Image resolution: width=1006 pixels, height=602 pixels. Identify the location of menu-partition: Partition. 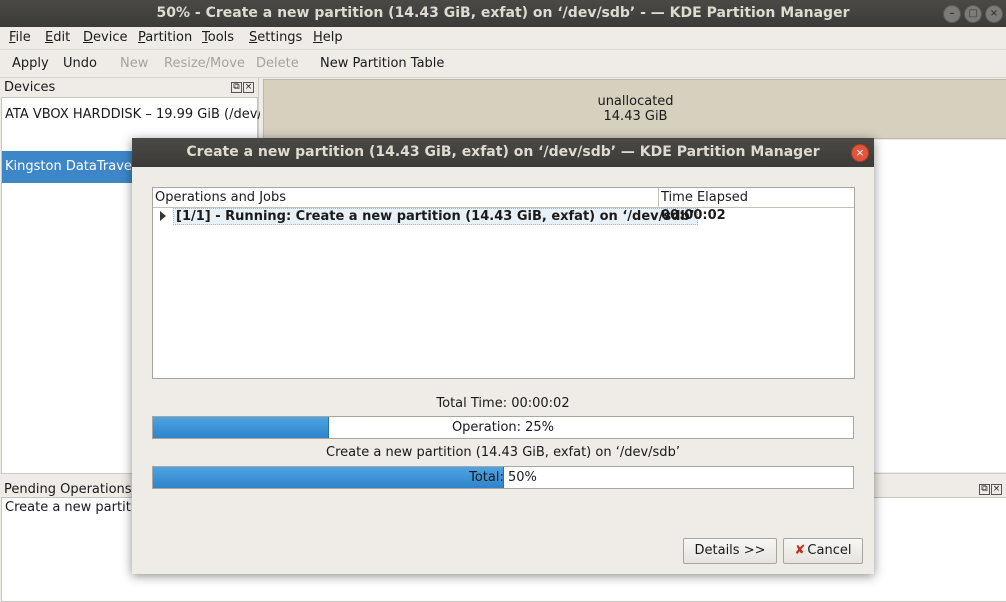
(165, 37).